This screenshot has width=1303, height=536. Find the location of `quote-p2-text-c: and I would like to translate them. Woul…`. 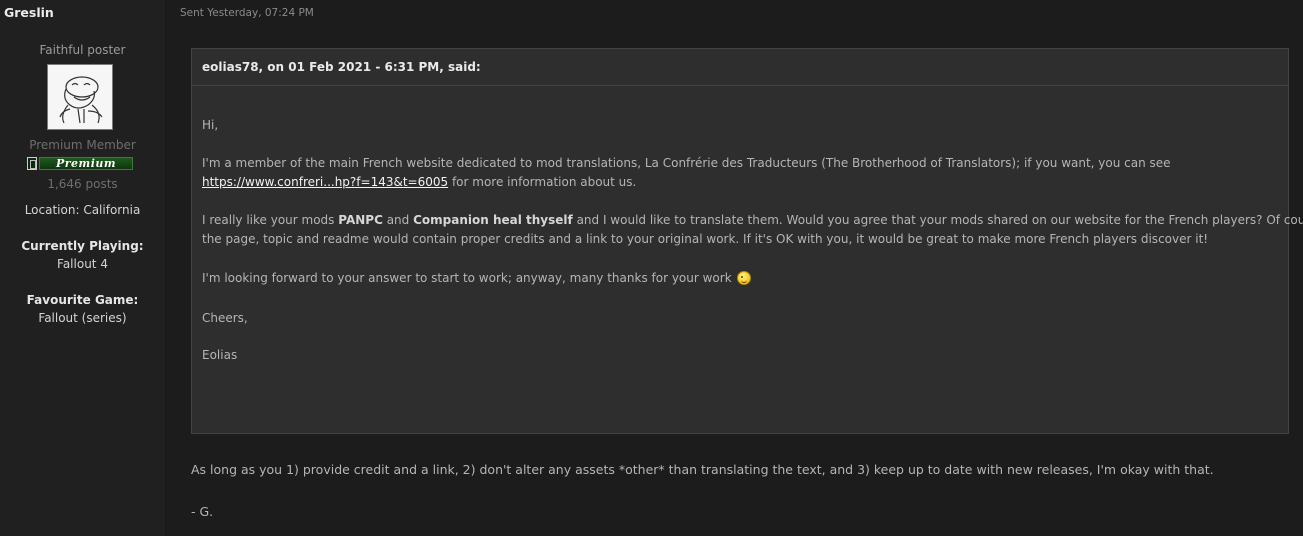

quote-p2-text-c: and I would like to translate them. Woul… is located at coordinates (937, 220).